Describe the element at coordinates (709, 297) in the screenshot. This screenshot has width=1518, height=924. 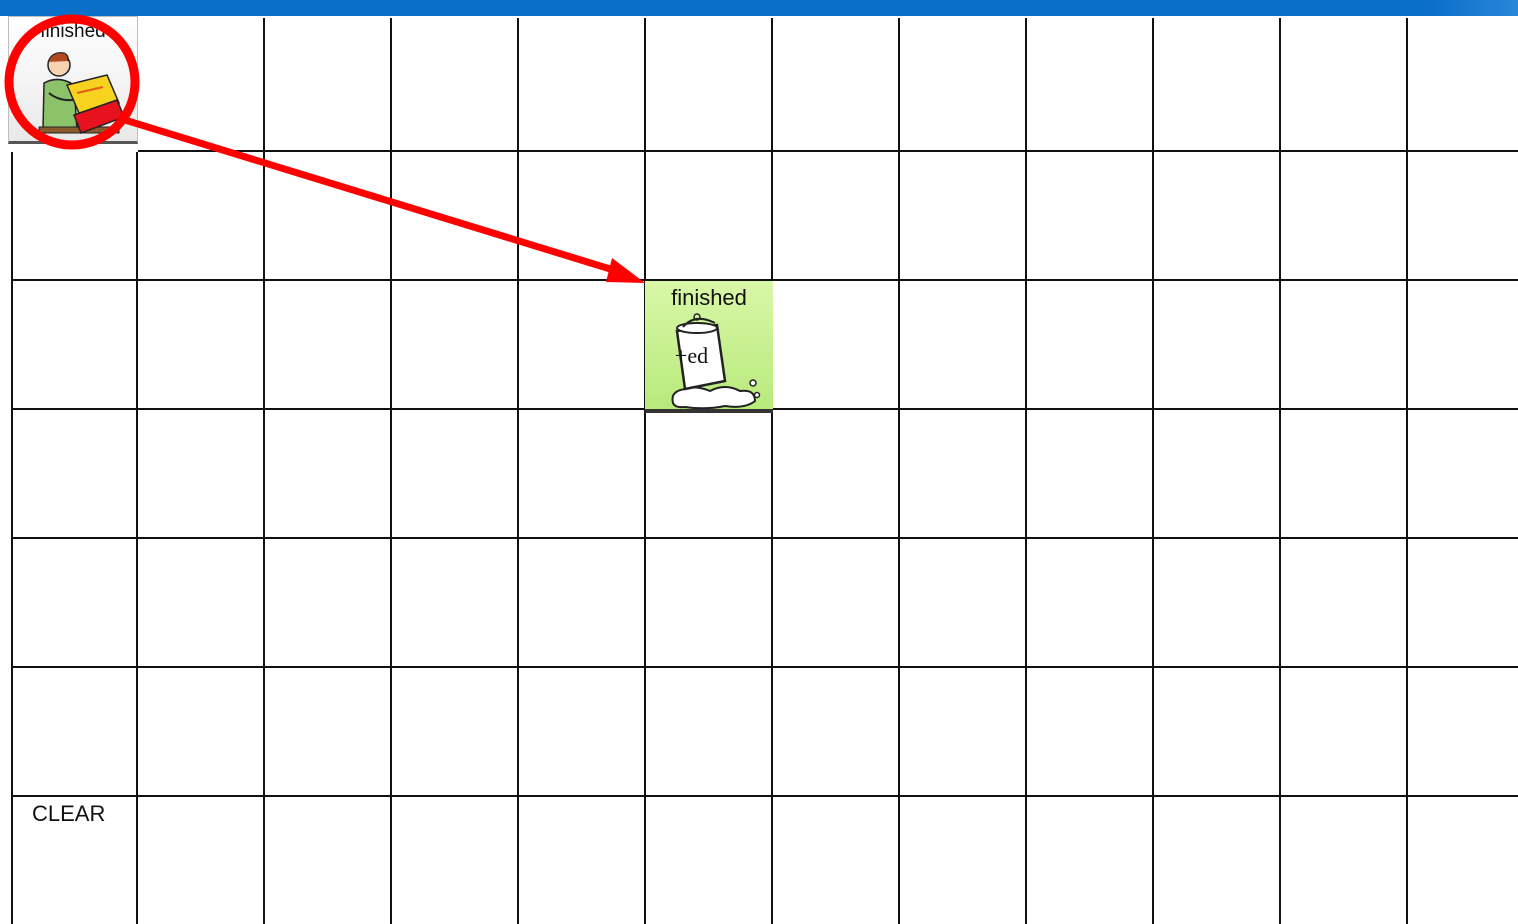
I see `finished-label-target: finished` at that location.